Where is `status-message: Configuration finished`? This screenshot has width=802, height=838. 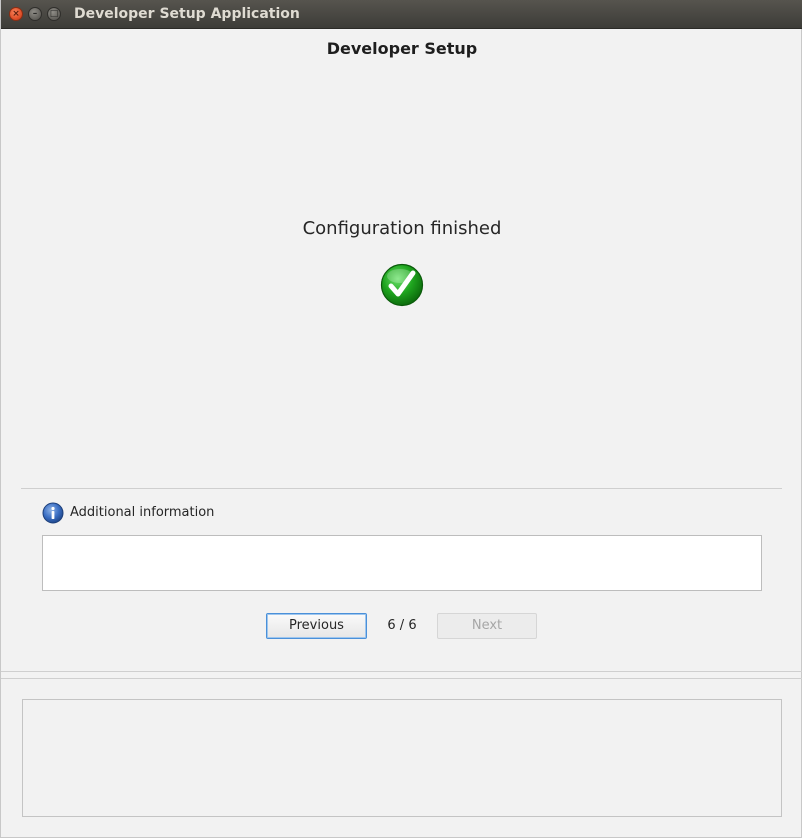
status-message: Configuration finished is located at coordinates (402, 228).